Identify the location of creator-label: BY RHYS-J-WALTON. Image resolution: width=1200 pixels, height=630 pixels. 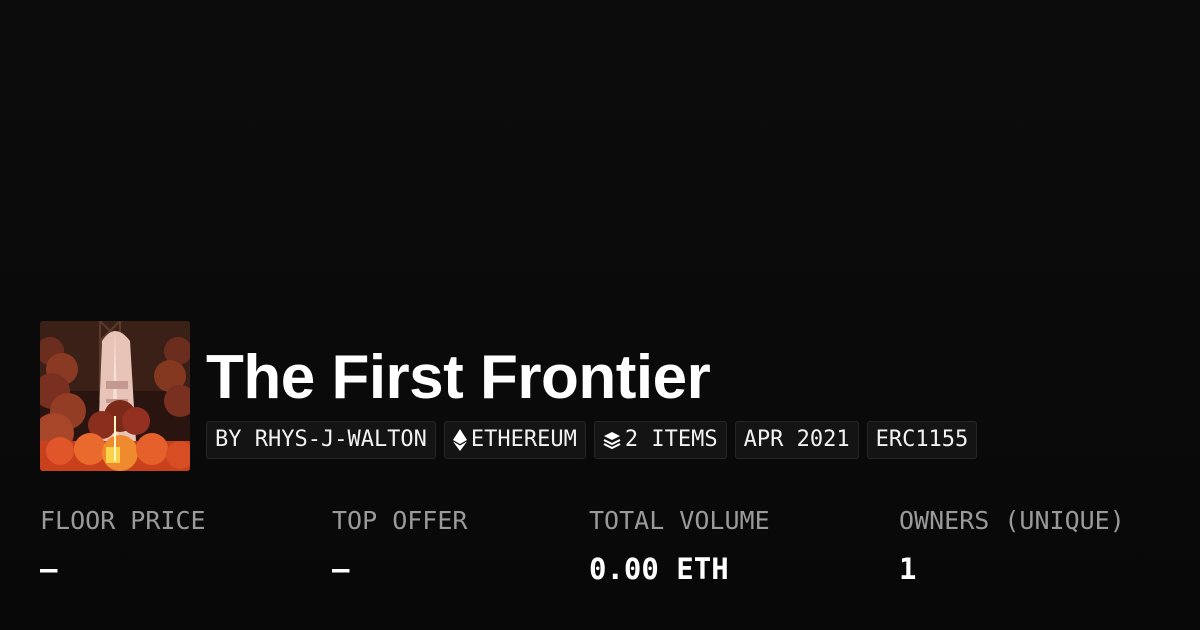
(321, 439).